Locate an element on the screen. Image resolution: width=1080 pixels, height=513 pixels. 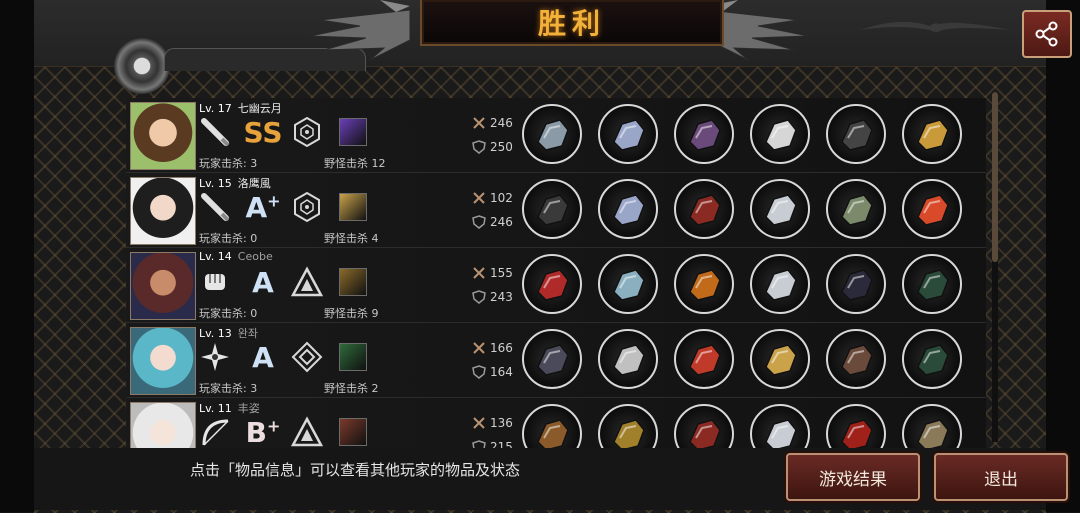
player-name: 丰姿 is located at coordinates (248, 408).